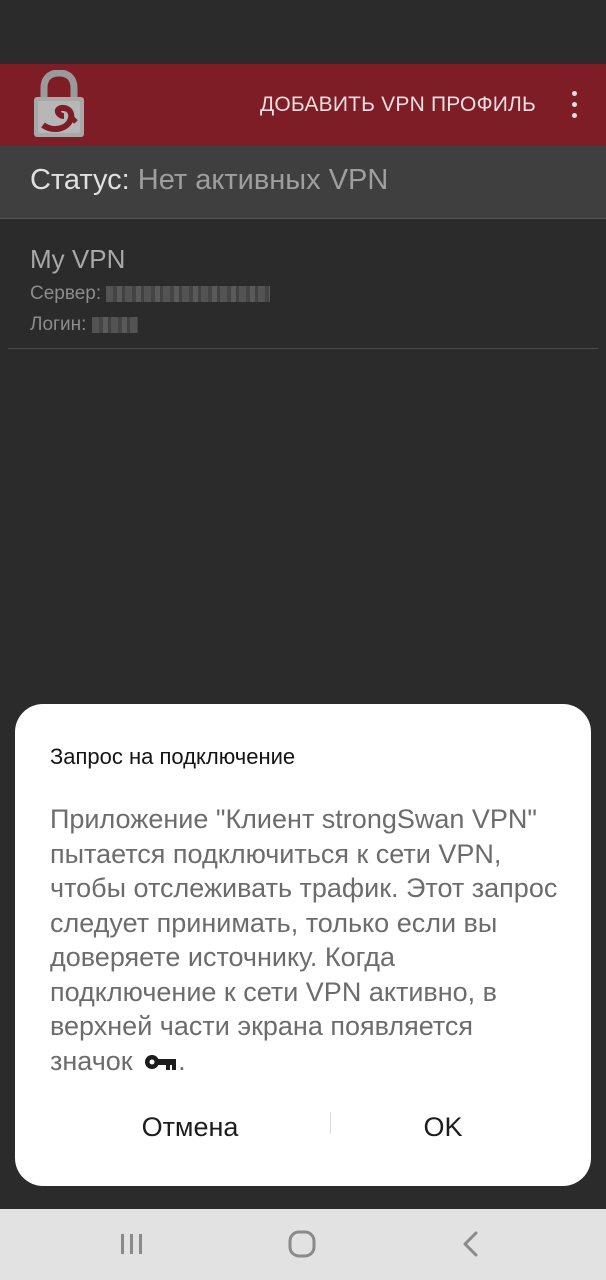 The image size is (606, 1280). What do you see at coordinates (58, 324) in the screenshot?
I see `login-label: Логин:` at bounding box center [58, 324].